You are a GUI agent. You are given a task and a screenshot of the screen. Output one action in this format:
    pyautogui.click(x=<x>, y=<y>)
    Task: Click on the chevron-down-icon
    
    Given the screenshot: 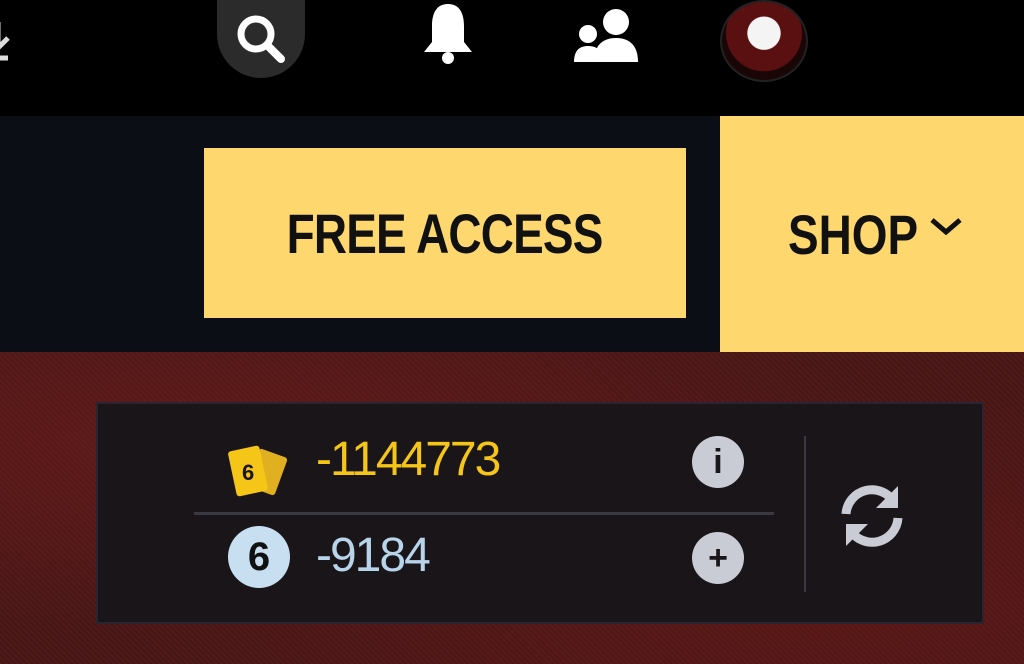 What is the action you would take?
    pyautogui.click(x=946, y=227)
    